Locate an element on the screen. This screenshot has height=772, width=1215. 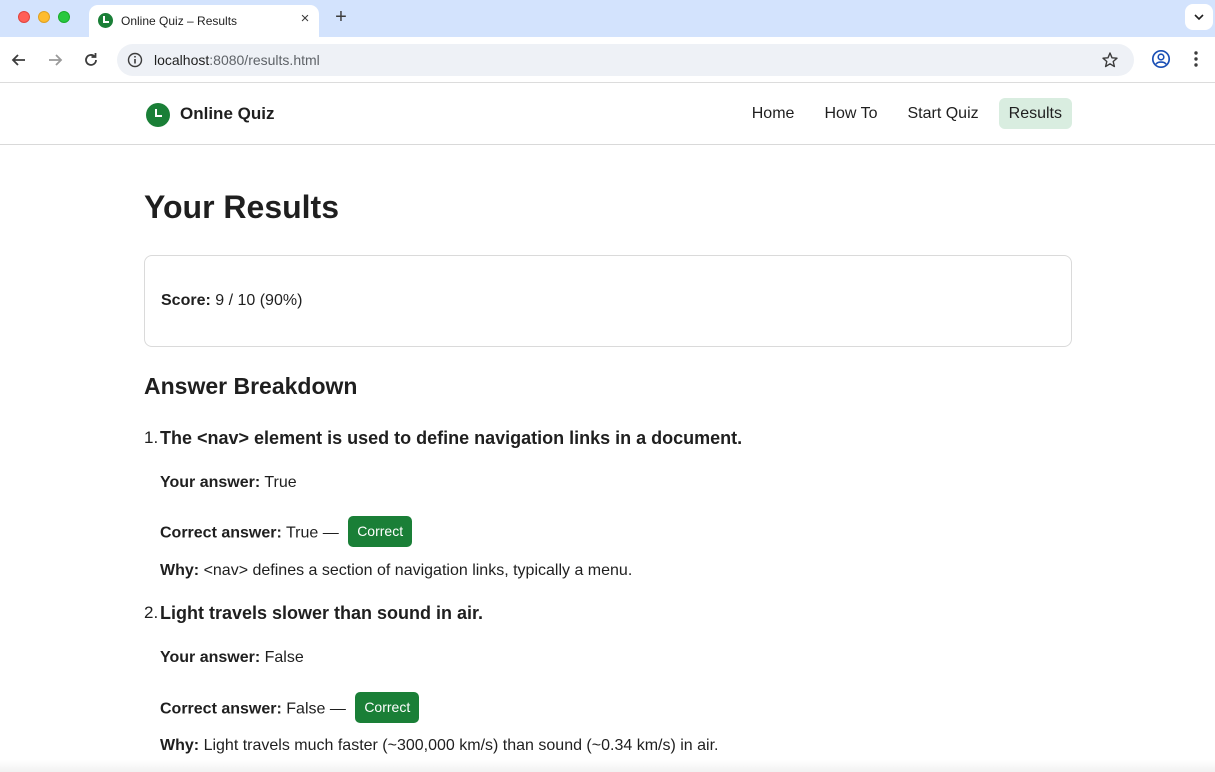
tab-title: Online Quiz – Results is located at coordinates (179, 21).